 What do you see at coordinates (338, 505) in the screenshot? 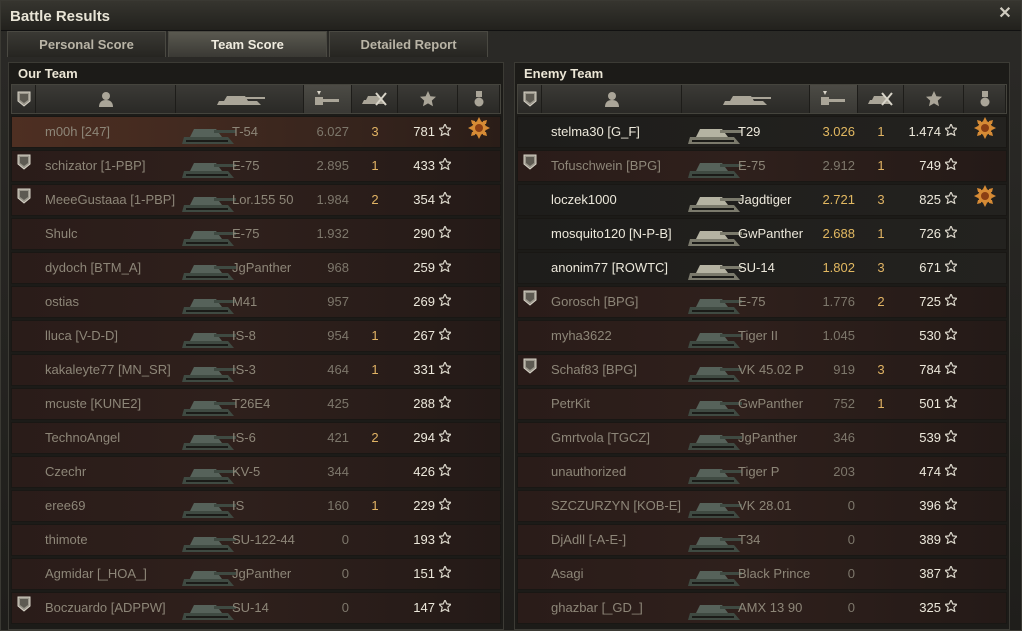
I see `damage-value: 160` at bounding box center [338, 505].